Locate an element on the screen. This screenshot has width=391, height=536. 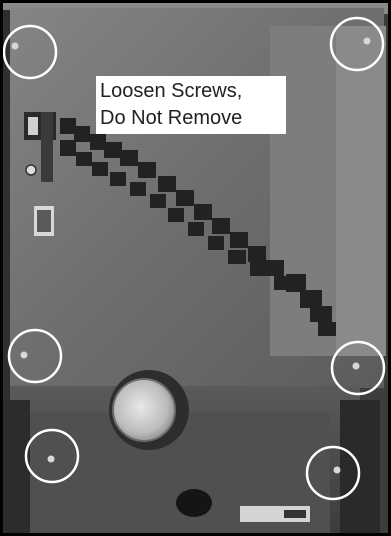
switch-column is located at coordinates (47, 147).